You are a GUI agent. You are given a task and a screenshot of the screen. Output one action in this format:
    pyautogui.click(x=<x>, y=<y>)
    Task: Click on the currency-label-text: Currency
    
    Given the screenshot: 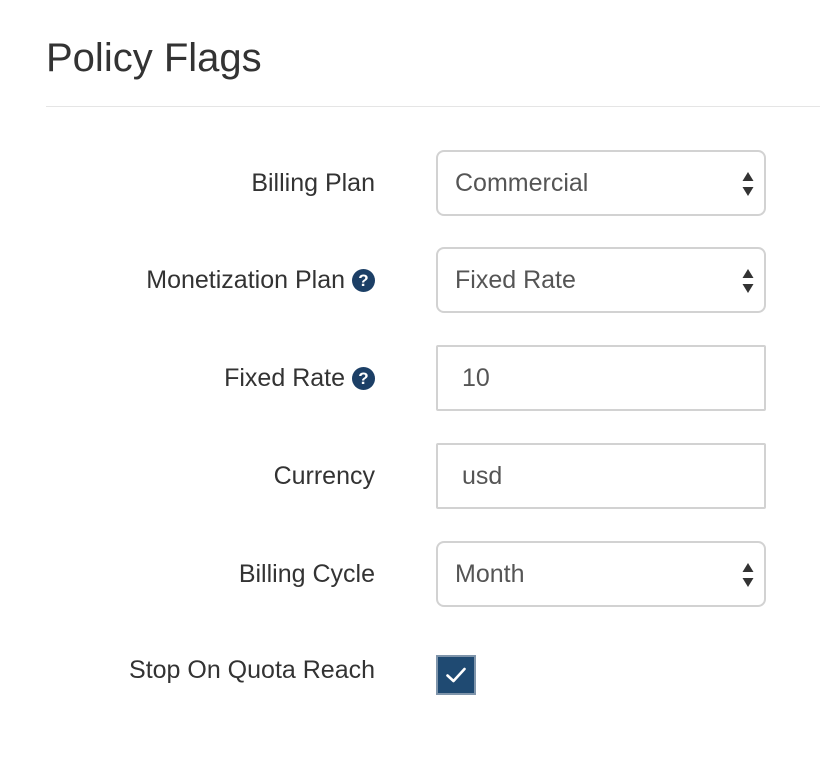 What is the action you would take?
    pyautogui.click(x=324, y=475)
    